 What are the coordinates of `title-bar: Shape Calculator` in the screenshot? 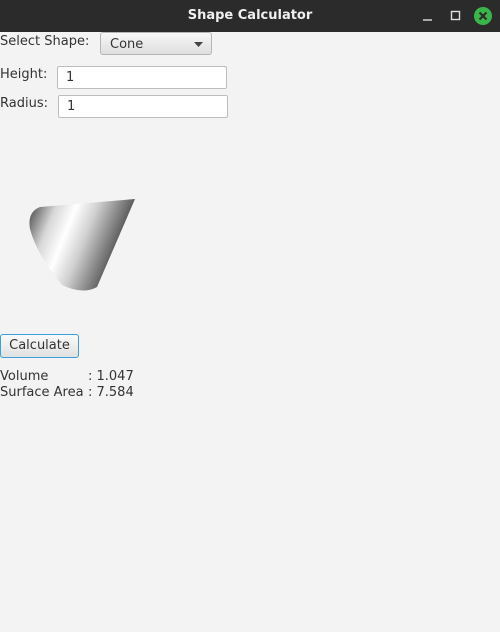 It's located at (250, 16).